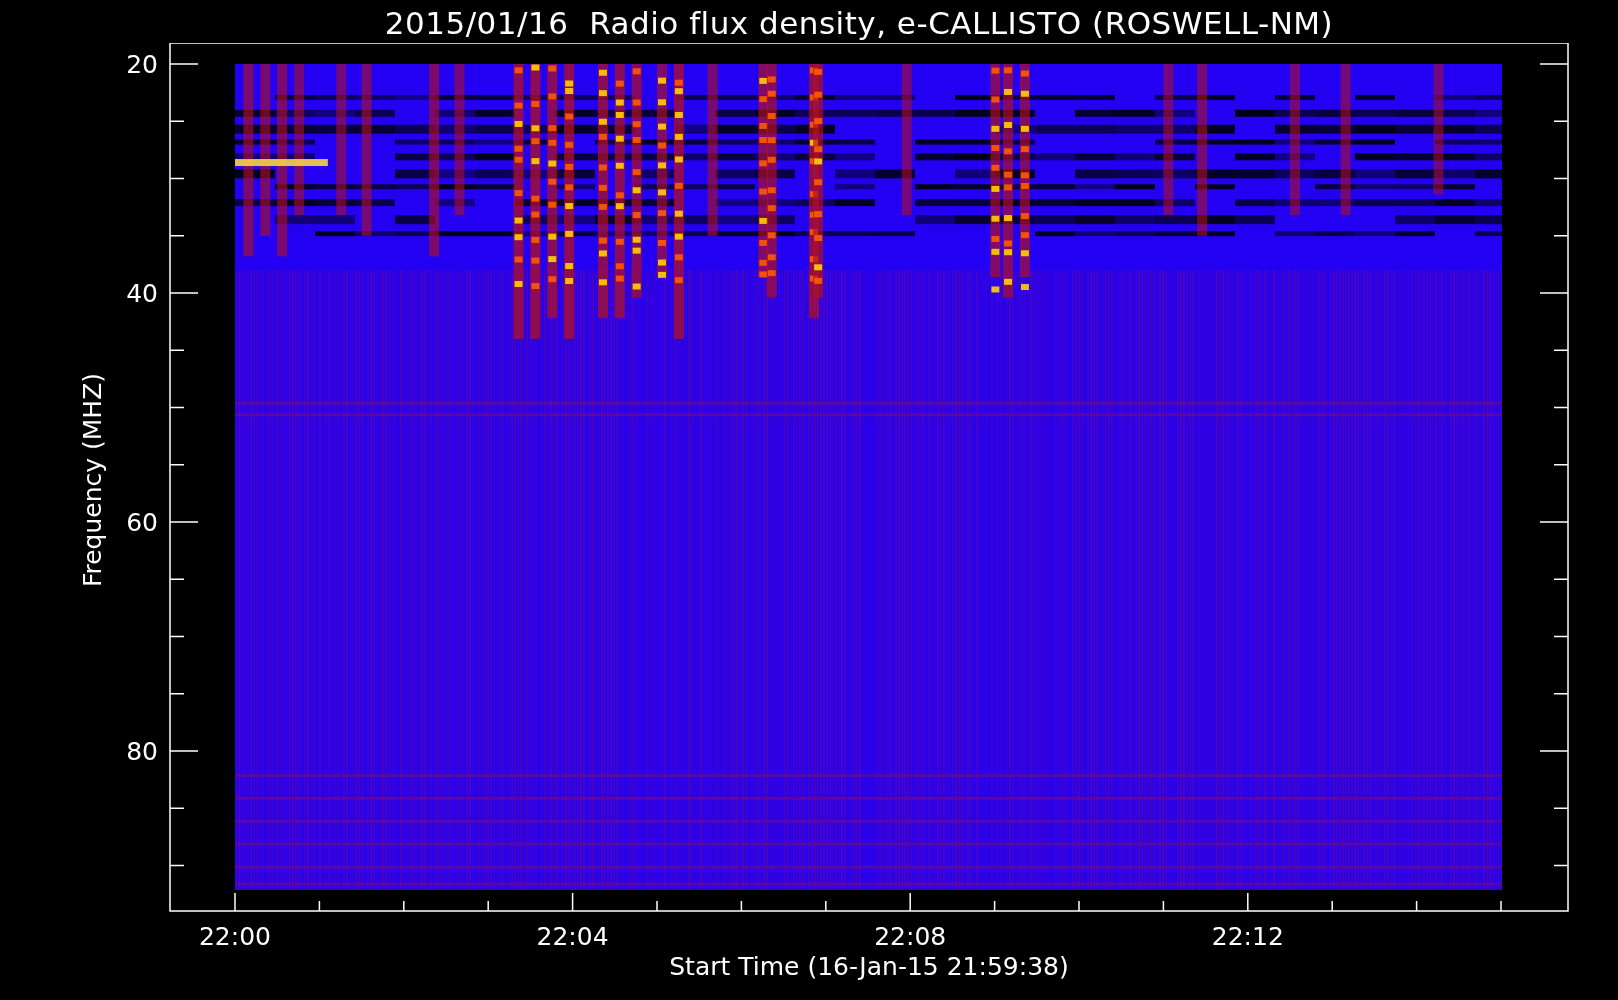  What do you see at coordinates (869, 966) in the screenshot?
I see `axis-label: Start Time (16-Jan-15 21:59:38)` at bounding box center [869, 966].